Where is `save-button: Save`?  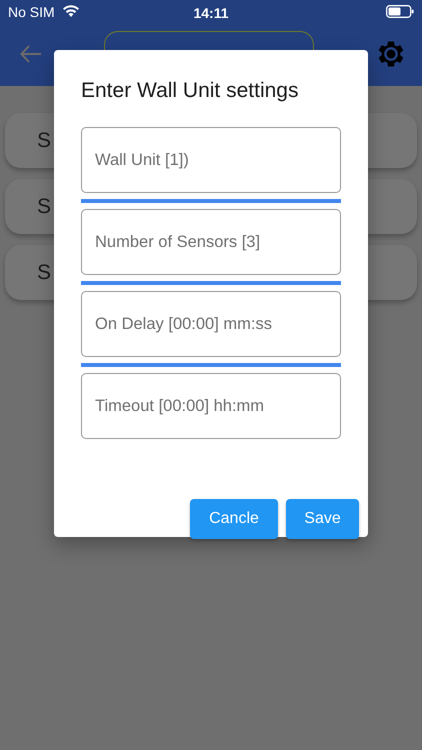
save-button: Save is located at coordinates (322, 519).